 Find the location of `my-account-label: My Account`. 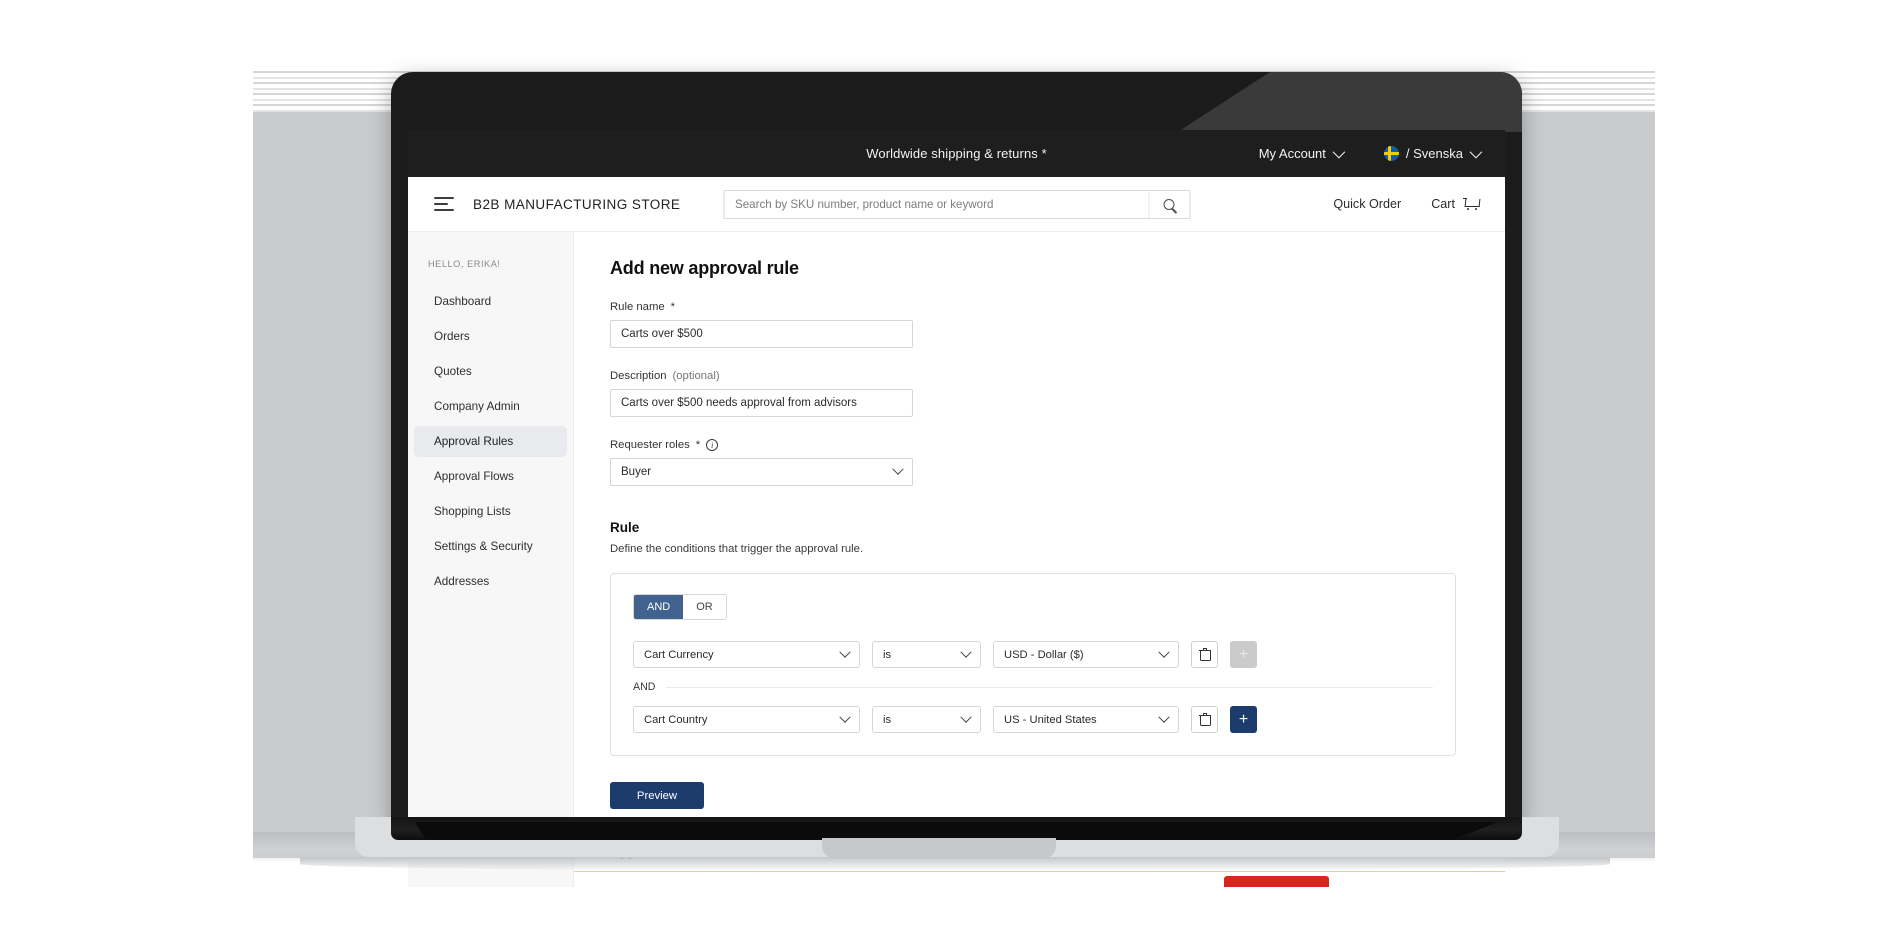

my-account-label: My Account is located at coordinates (1292, 153).